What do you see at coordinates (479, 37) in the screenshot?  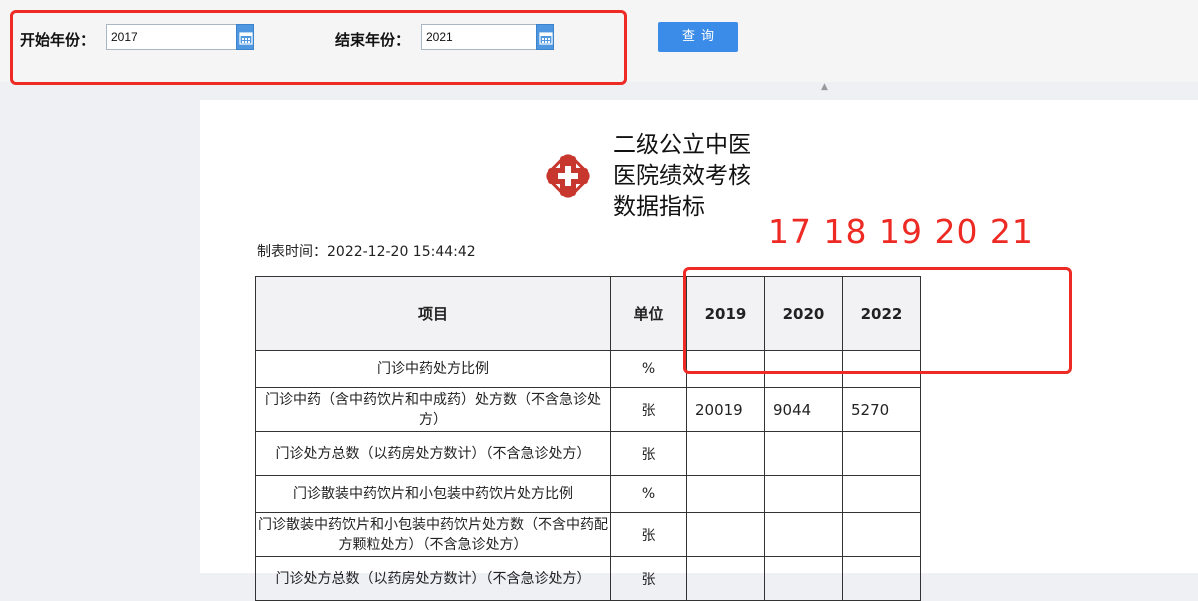 I see `end-year-input: 2021` at bounding box center [479, 37].